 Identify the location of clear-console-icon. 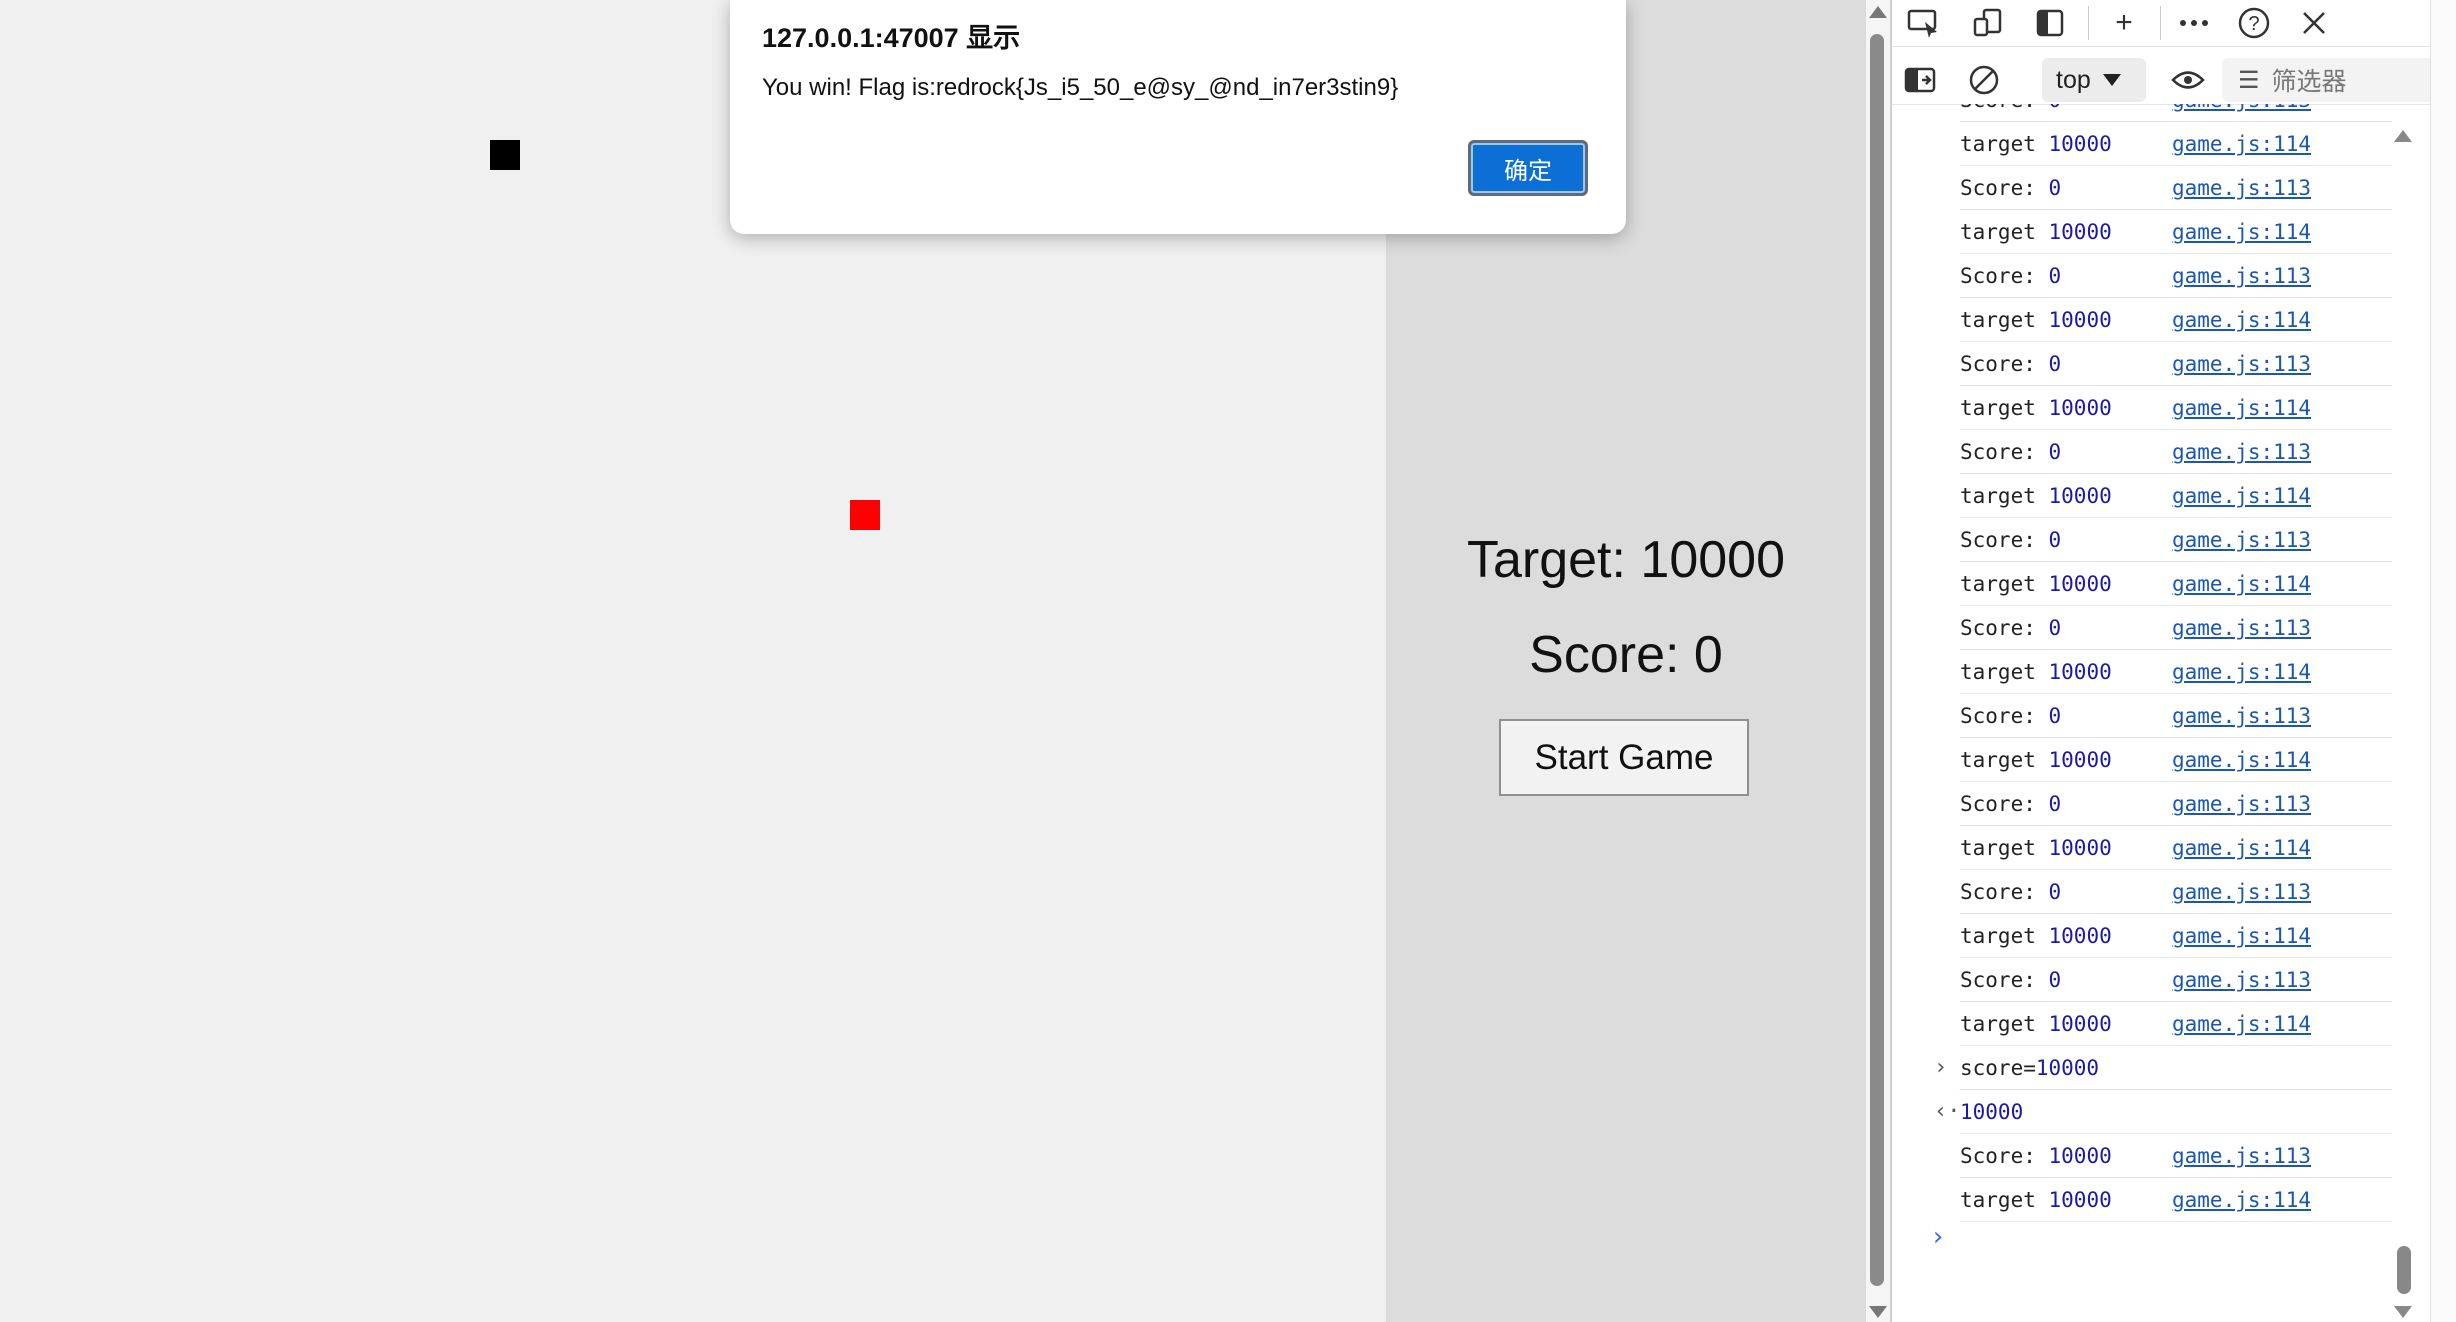
(1984, 80).